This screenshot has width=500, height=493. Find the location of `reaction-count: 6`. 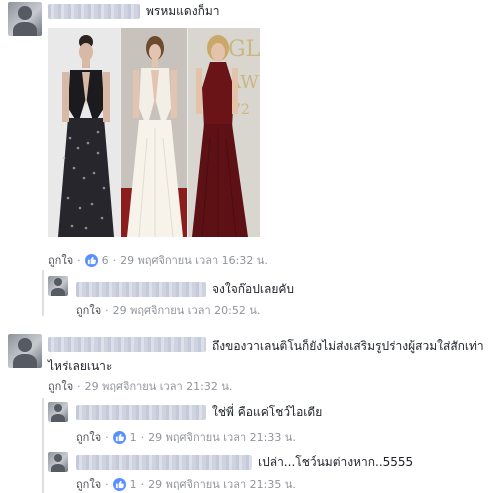

reaction-count: 6 is located at coordinates (105, 260).